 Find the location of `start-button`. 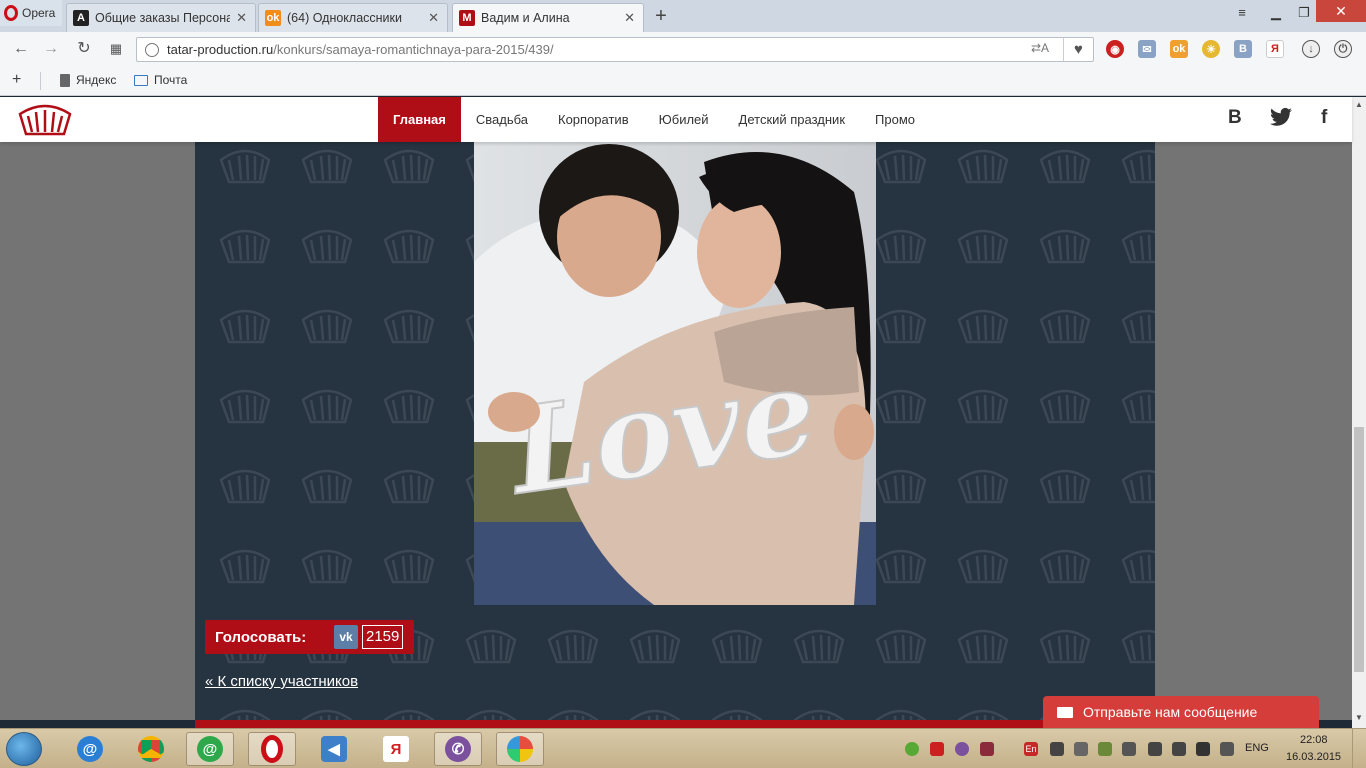

start-button is located at coordinates (24, 749).